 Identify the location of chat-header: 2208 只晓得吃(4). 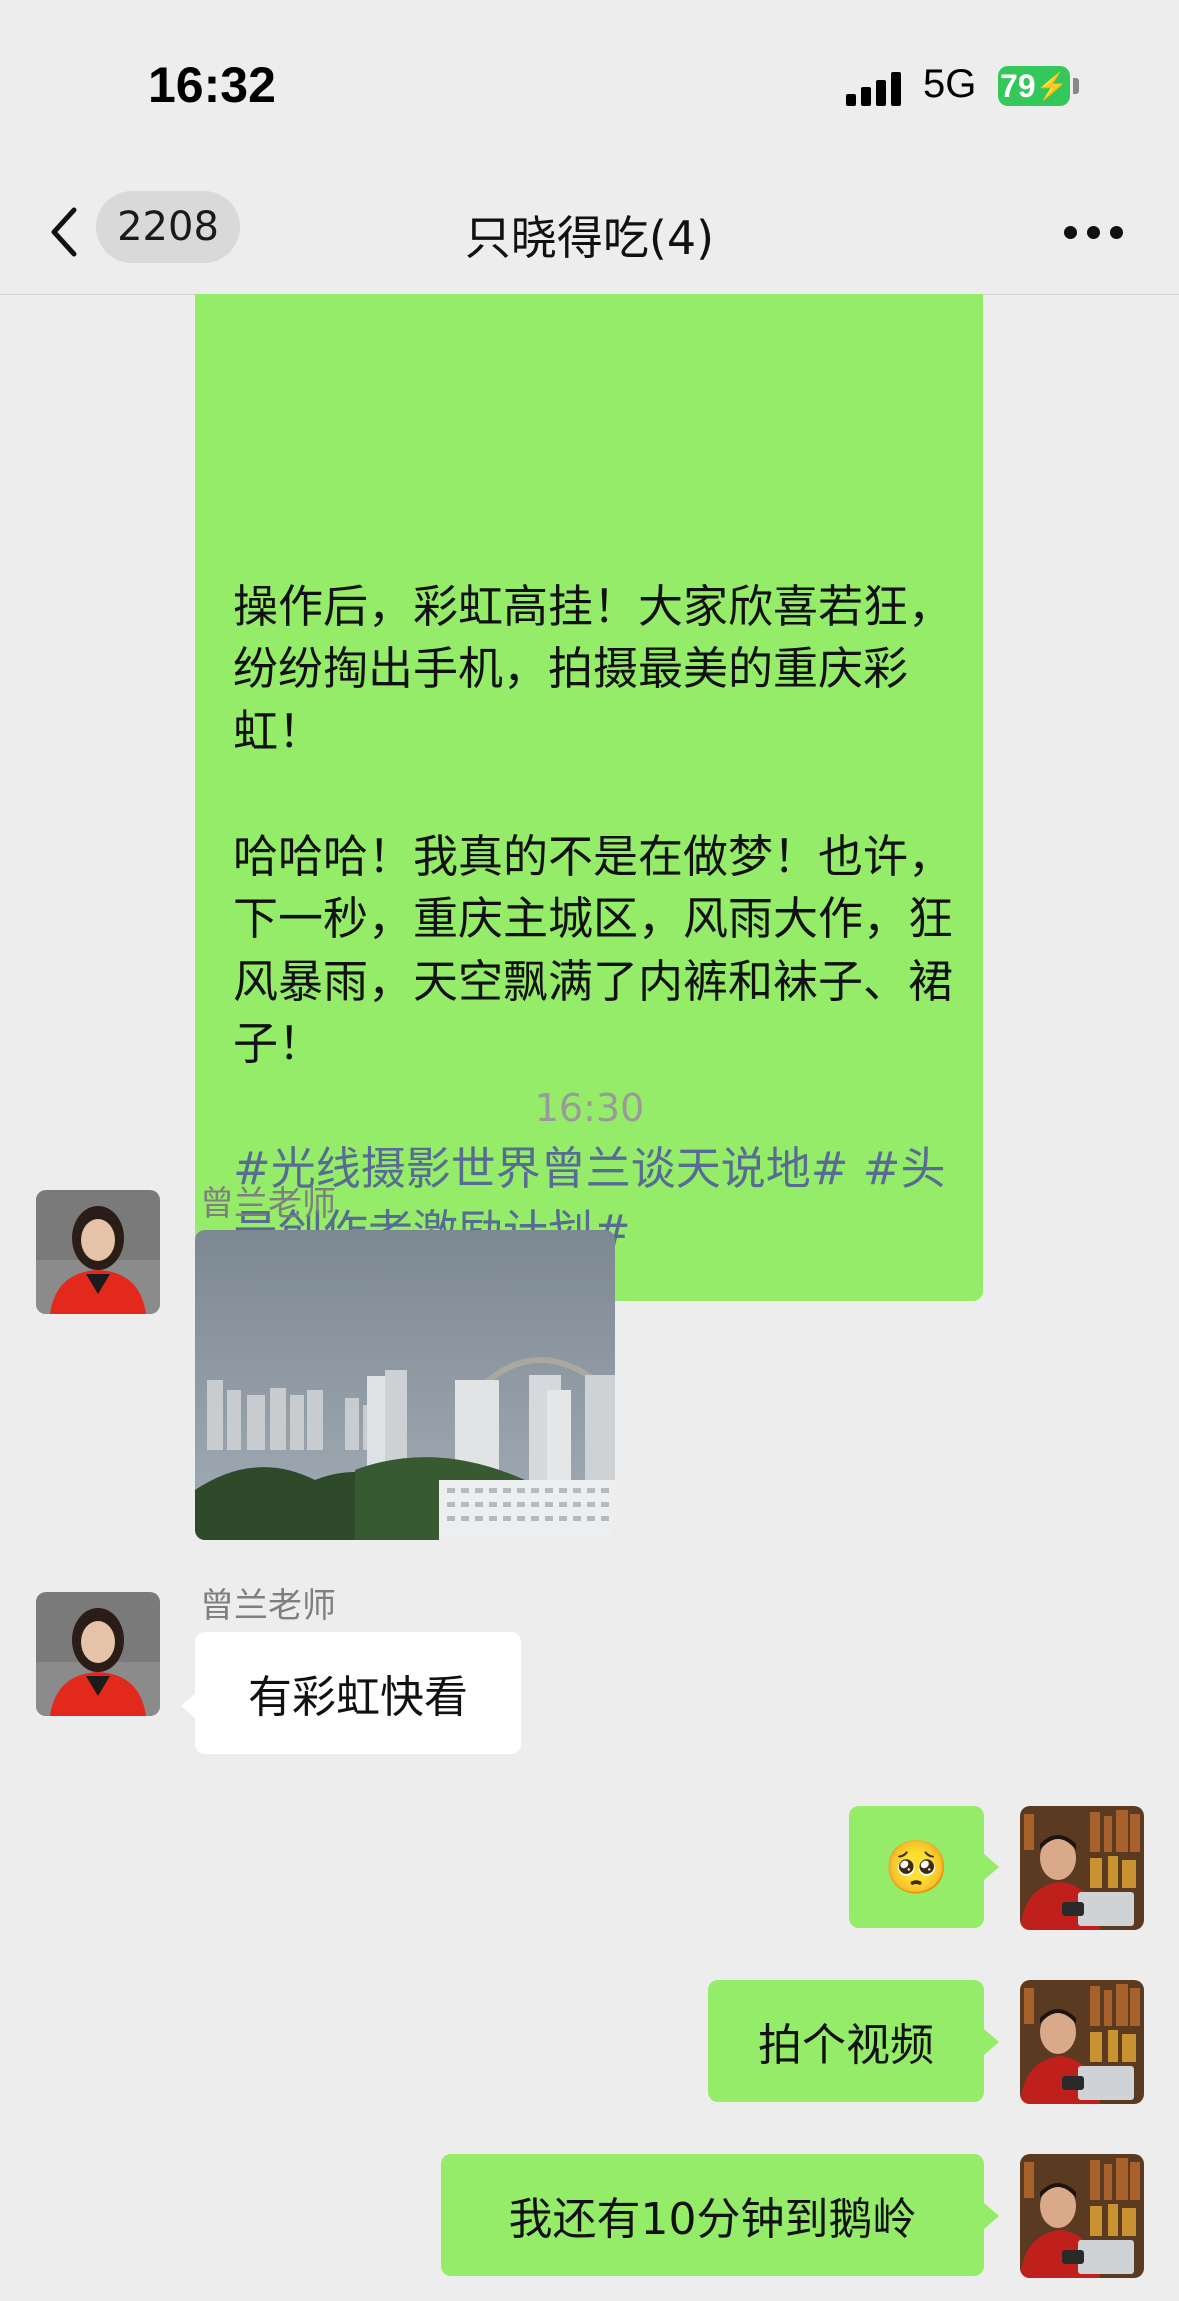
(589, 232).